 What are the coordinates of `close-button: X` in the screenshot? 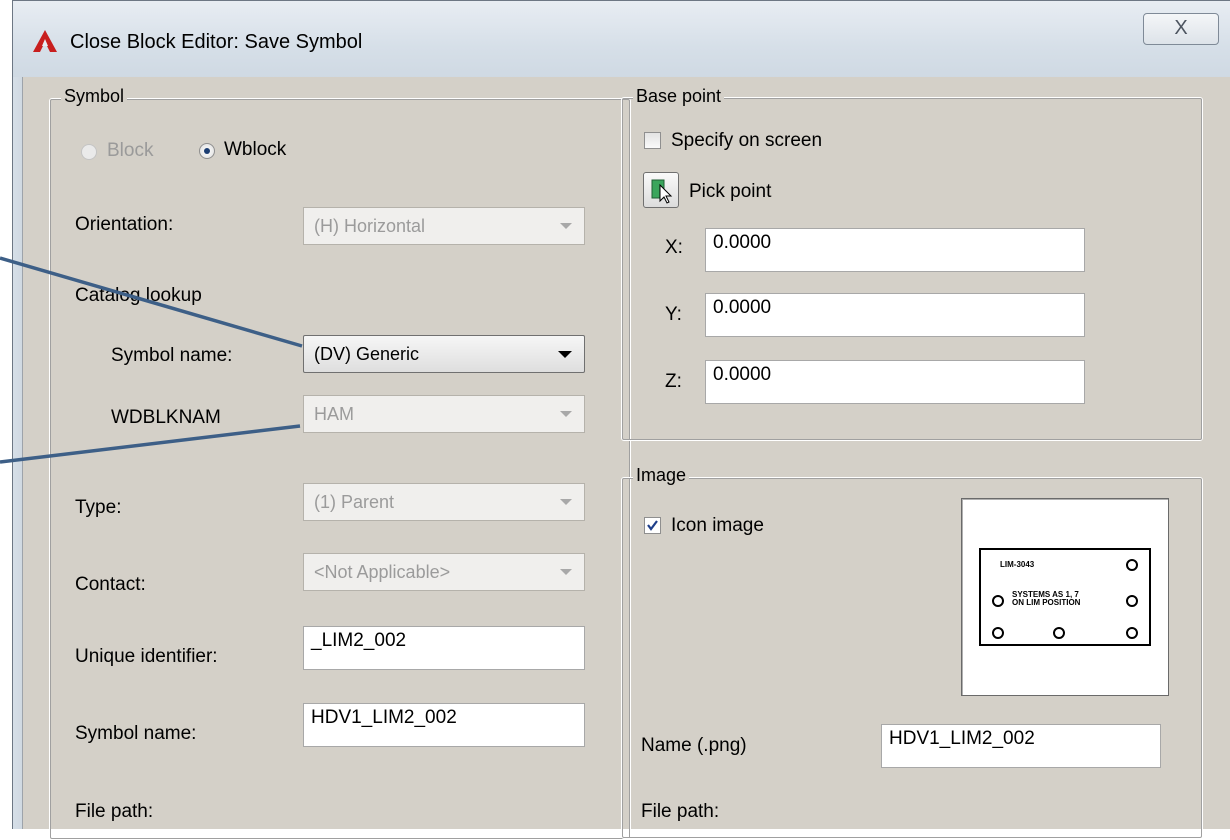 It's located at (1181, 29).